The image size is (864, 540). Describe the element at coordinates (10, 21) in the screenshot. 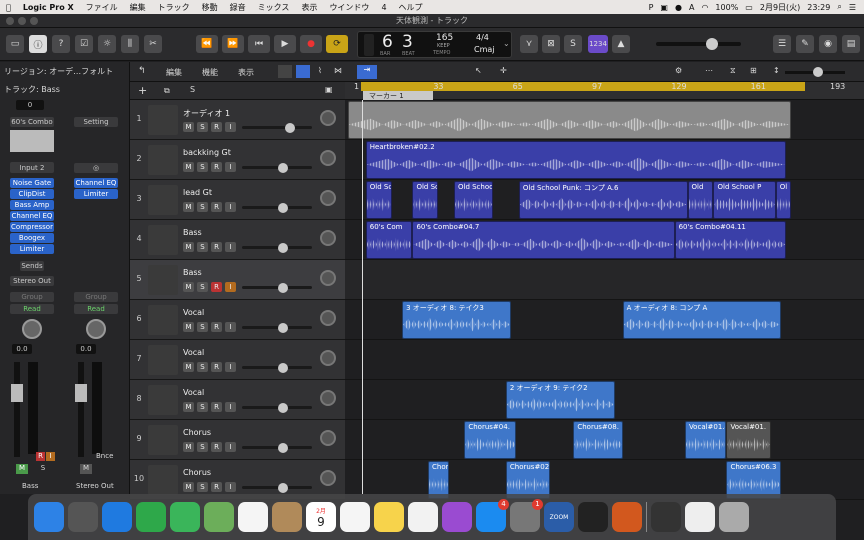

I see `close-window-button` at that location.